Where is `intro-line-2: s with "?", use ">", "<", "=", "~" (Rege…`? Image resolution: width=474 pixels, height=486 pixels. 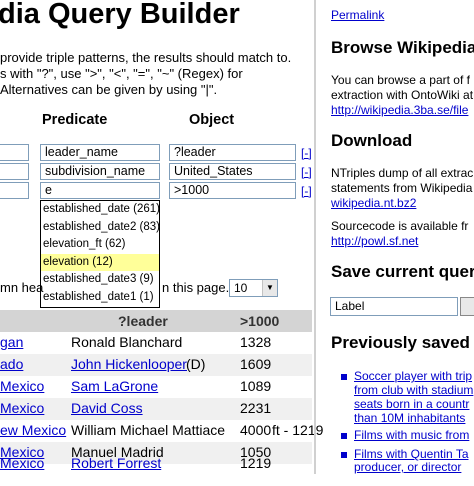 intro-line-2: s with "?", use ">", "<", "=", "~" (Rege… is located at coordinates (121, 73).